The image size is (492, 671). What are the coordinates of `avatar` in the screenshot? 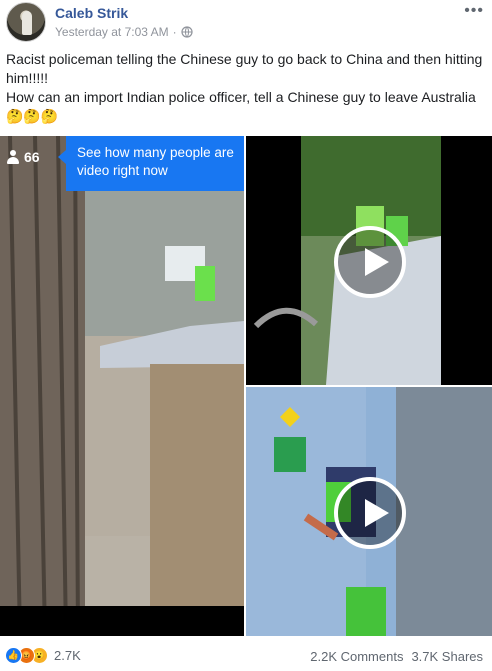 It's located at (26, 22).